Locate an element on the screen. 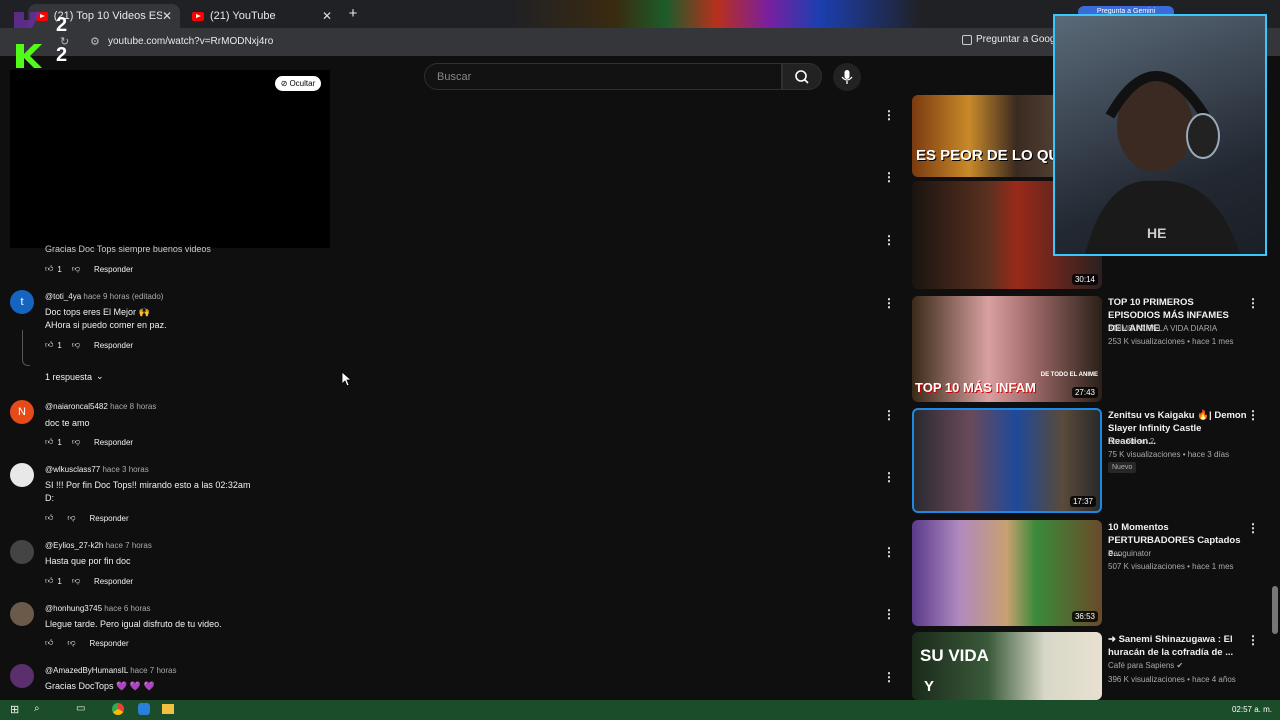 The height and width of the screenshot is (720, 1280). chrome-icon is located at coordinates (118, 709).